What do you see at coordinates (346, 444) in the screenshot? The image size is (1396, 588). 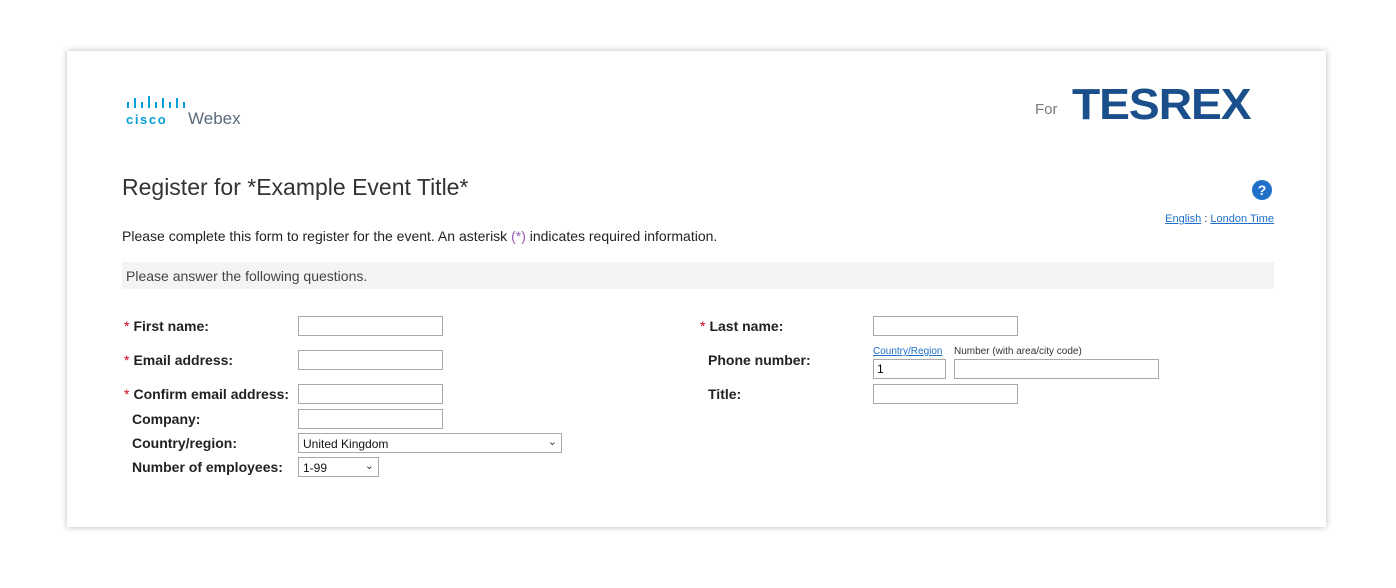 I see `country-selected-value: United Kingdom` at bounding box center [346, 444].